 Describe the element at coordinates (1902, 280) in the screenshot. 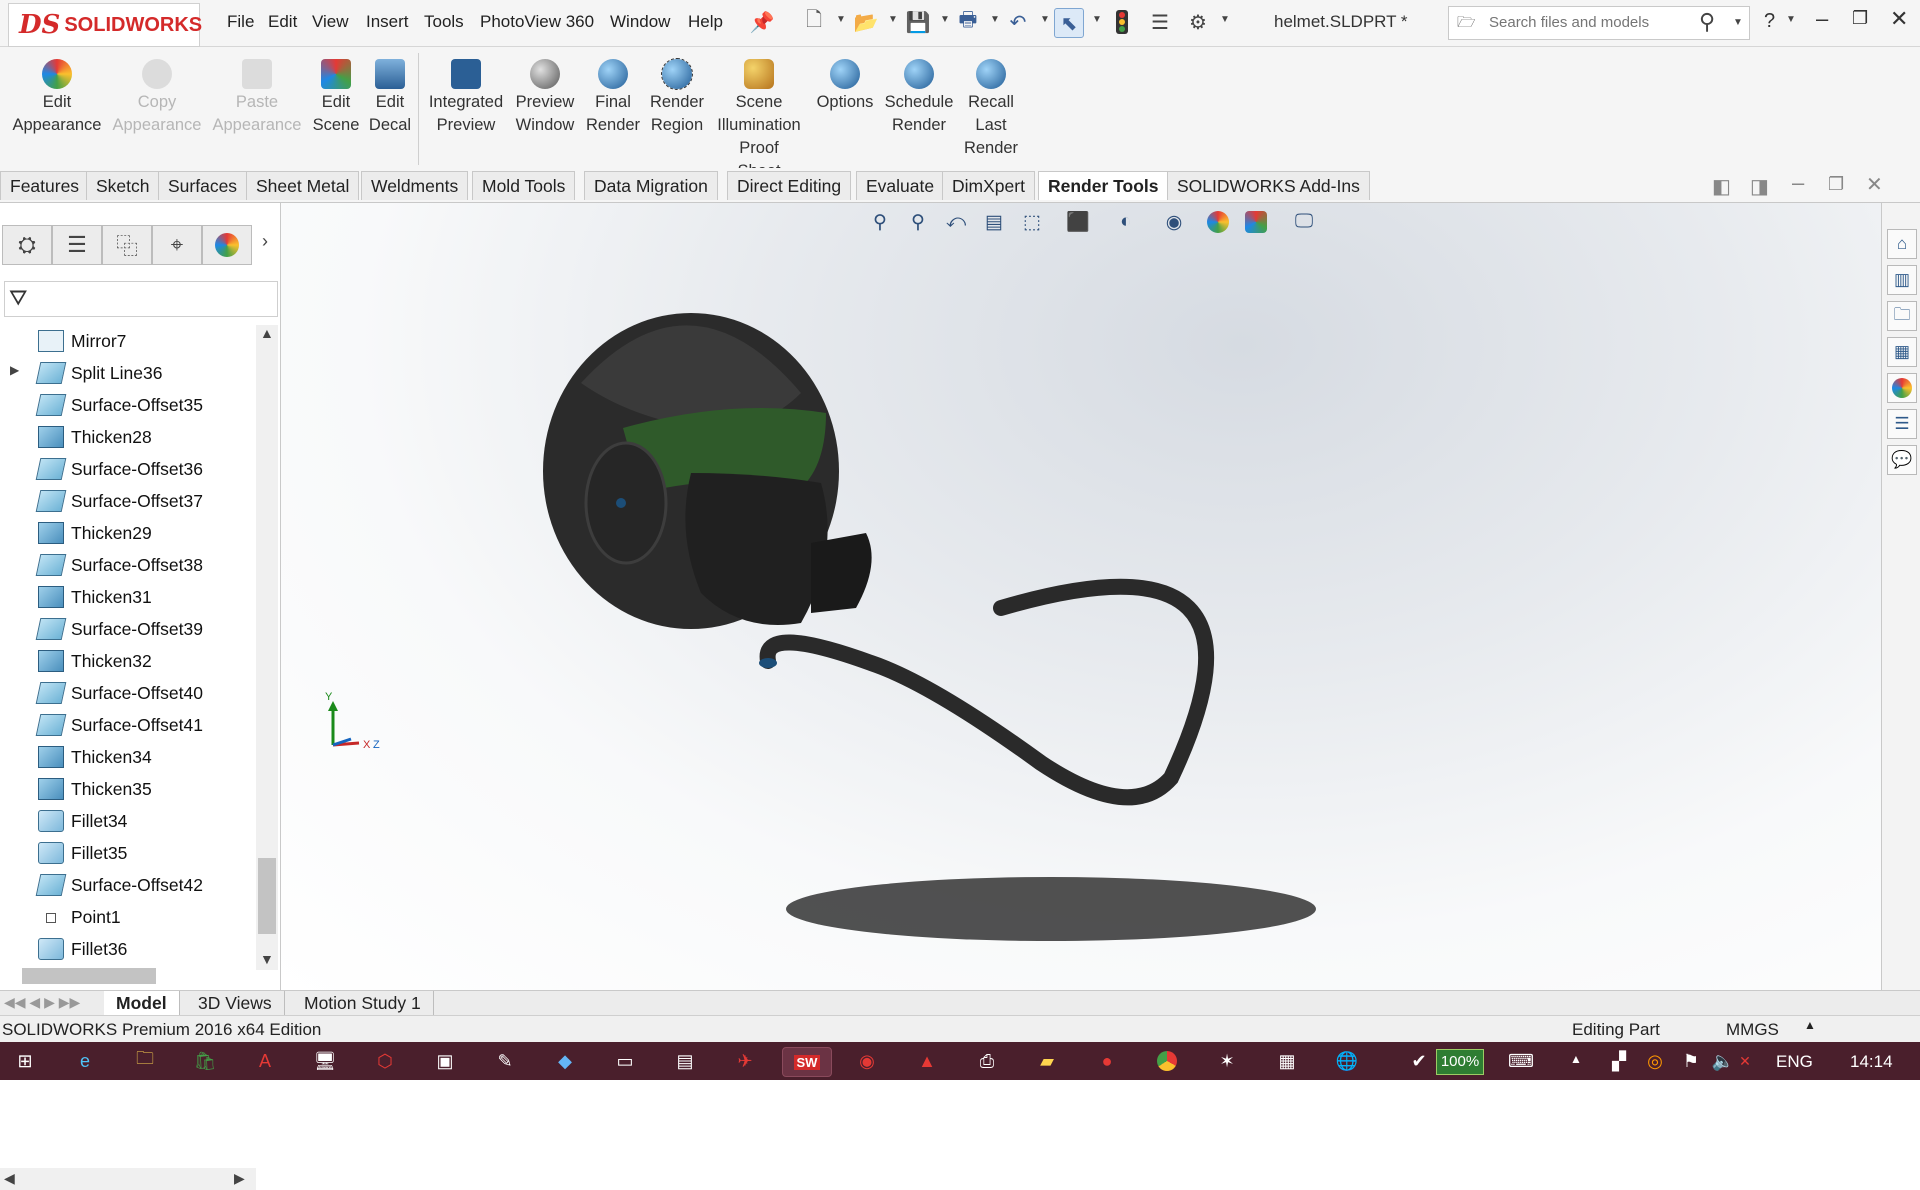

I see `design-library-icon: ▥` at that location.